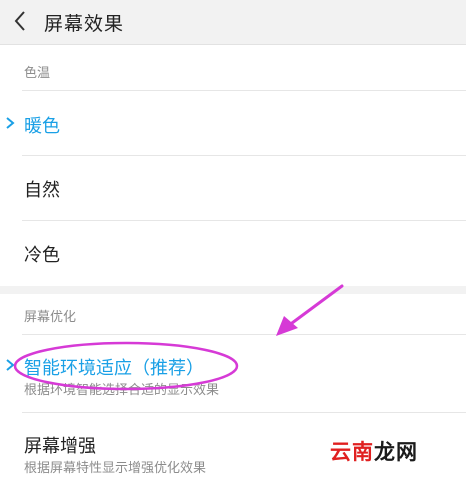  What do you see at coordinates (126, 366) in the screenshot?
I see `annotation-ellipse` at bounding box center [126, 366].